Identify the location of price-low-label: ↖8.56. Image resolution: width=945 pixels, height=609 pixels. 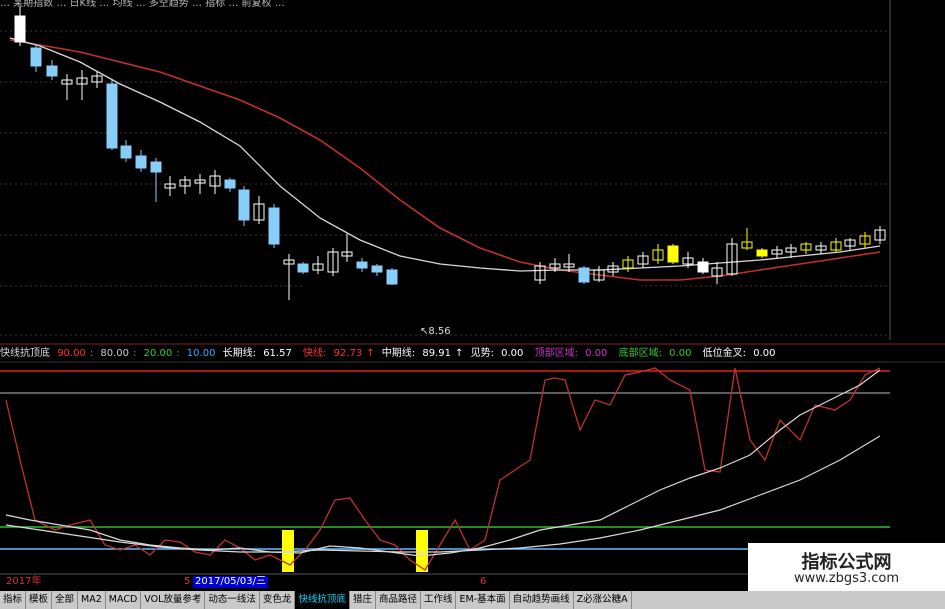
(435, 331).